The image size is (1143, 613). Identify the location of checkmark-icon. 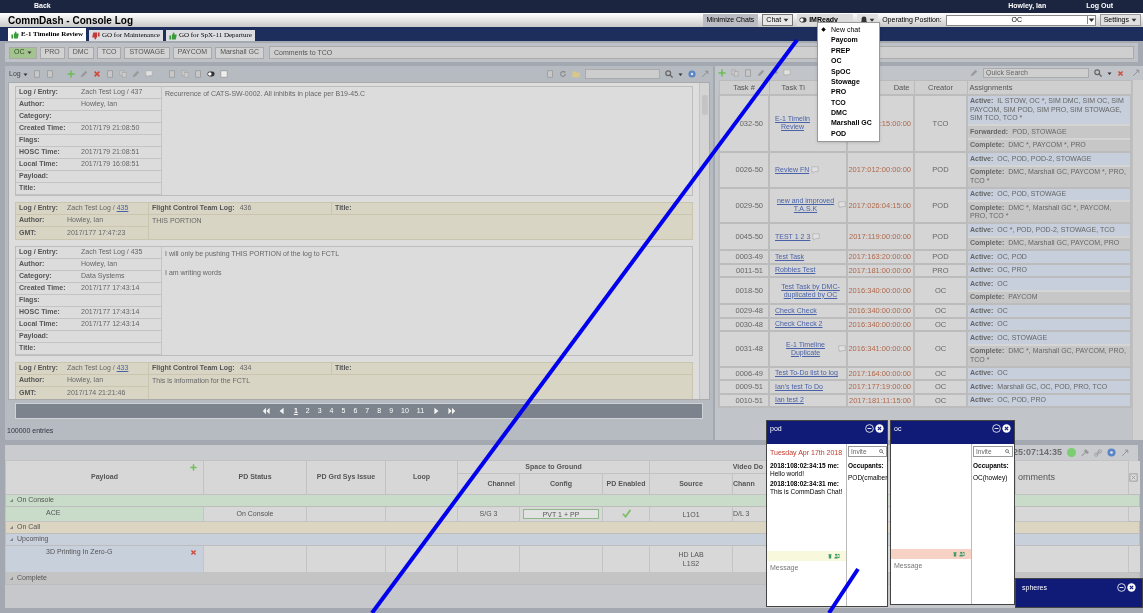
(626, 514).